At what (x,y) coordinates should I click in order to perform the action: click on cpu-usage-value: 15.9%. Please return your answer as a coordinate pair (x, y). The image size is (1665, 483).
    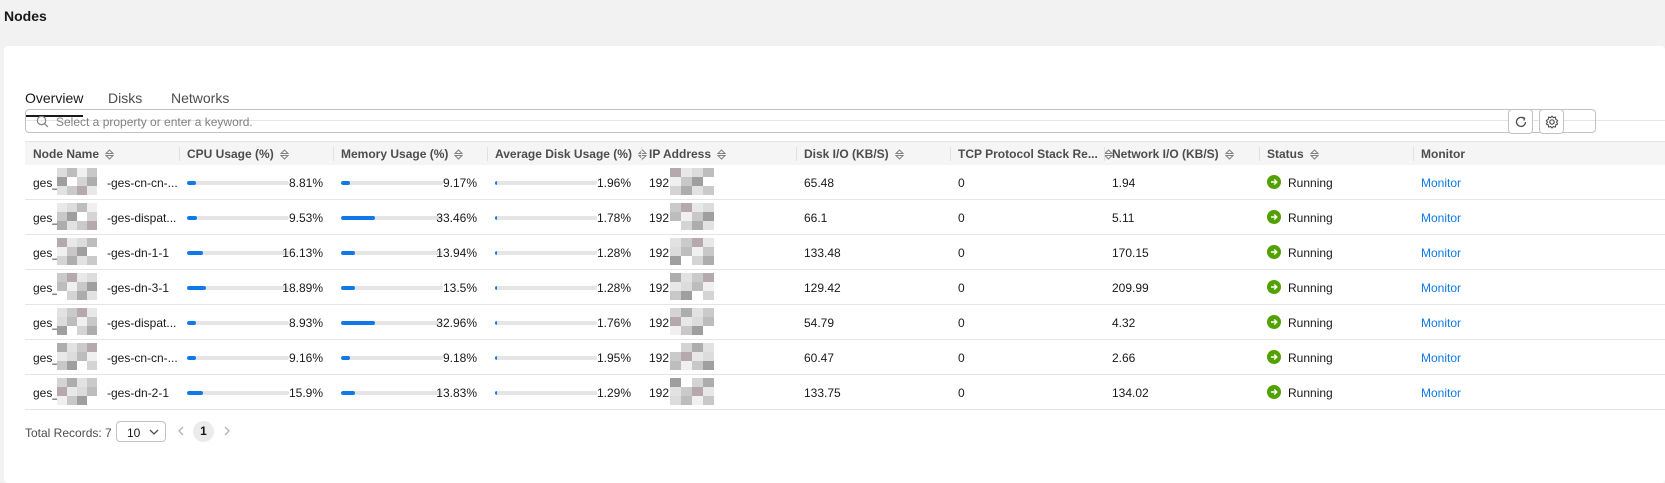
    Looking at the image, I should click on (305, 393).